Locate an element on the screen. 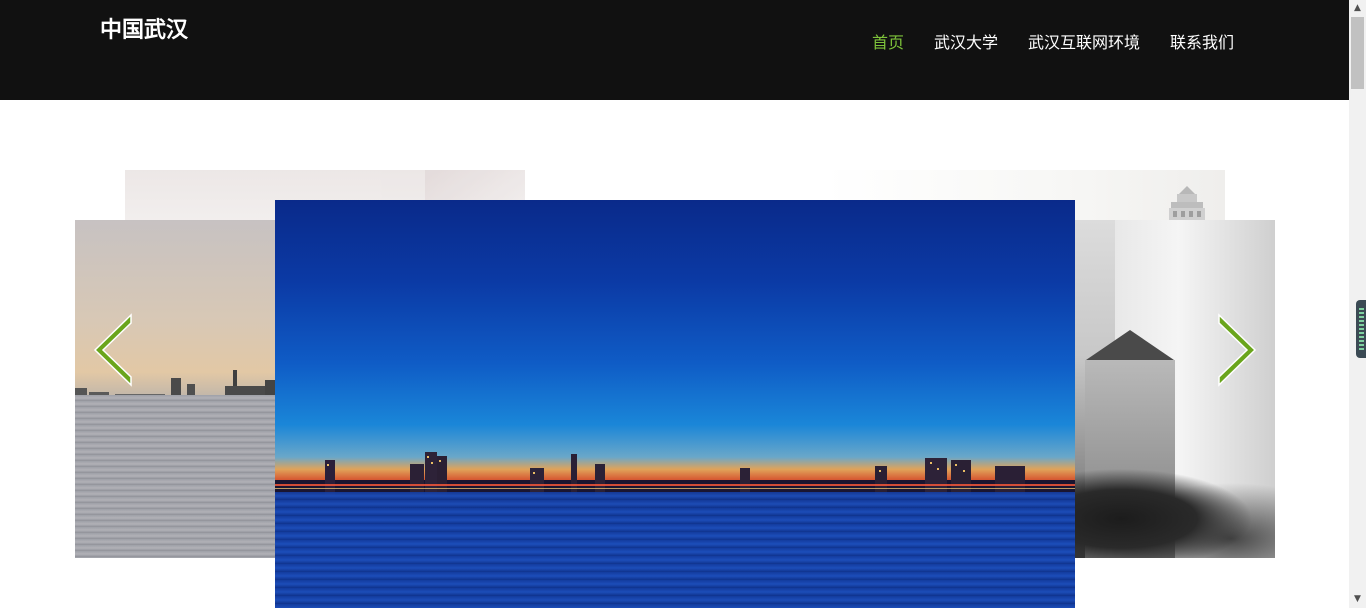 This screenshot has width=1366, height=608. building-image is located at coordinates (1187, 203).